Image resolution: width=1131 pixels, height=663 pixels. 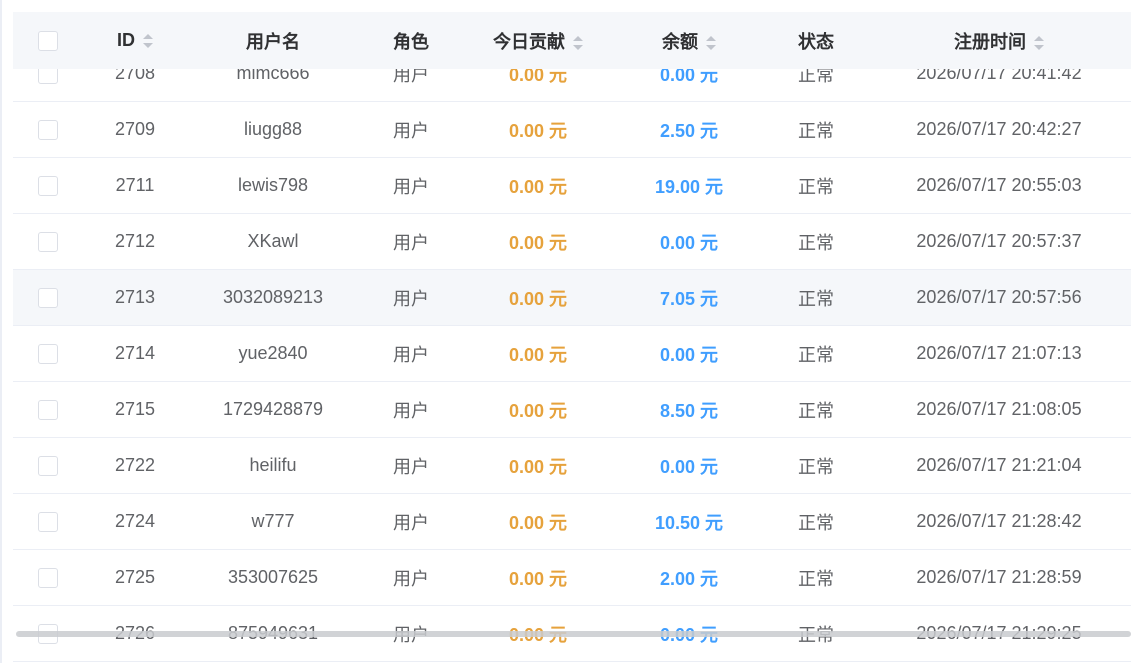 I want to click on column-header-id: ID, so click(x=135, y=40).